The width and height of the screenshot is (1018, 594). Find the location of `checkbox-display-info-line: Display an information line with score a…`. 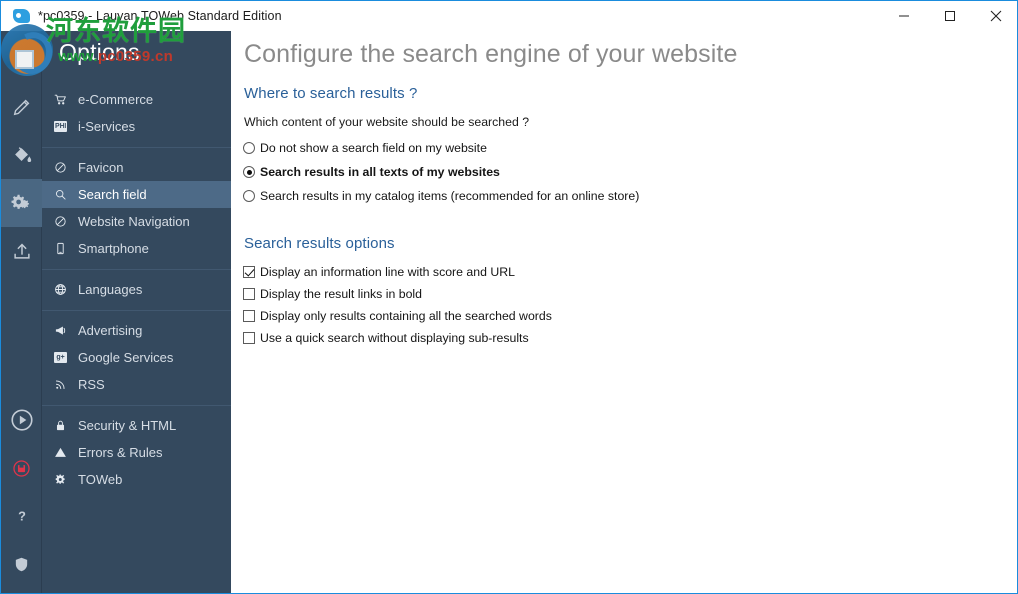

checkbox-display-info-line: Display an information line with score a… is located at coordinates (379, 272).